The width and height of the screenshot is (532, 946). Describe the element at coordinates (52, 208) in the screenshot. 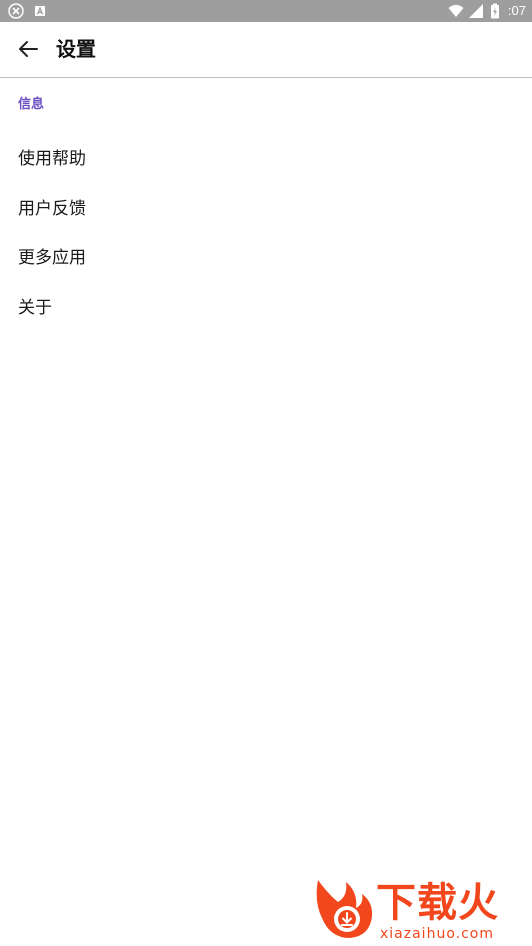

I see `menu-item-label: 用户反馈` at that location.